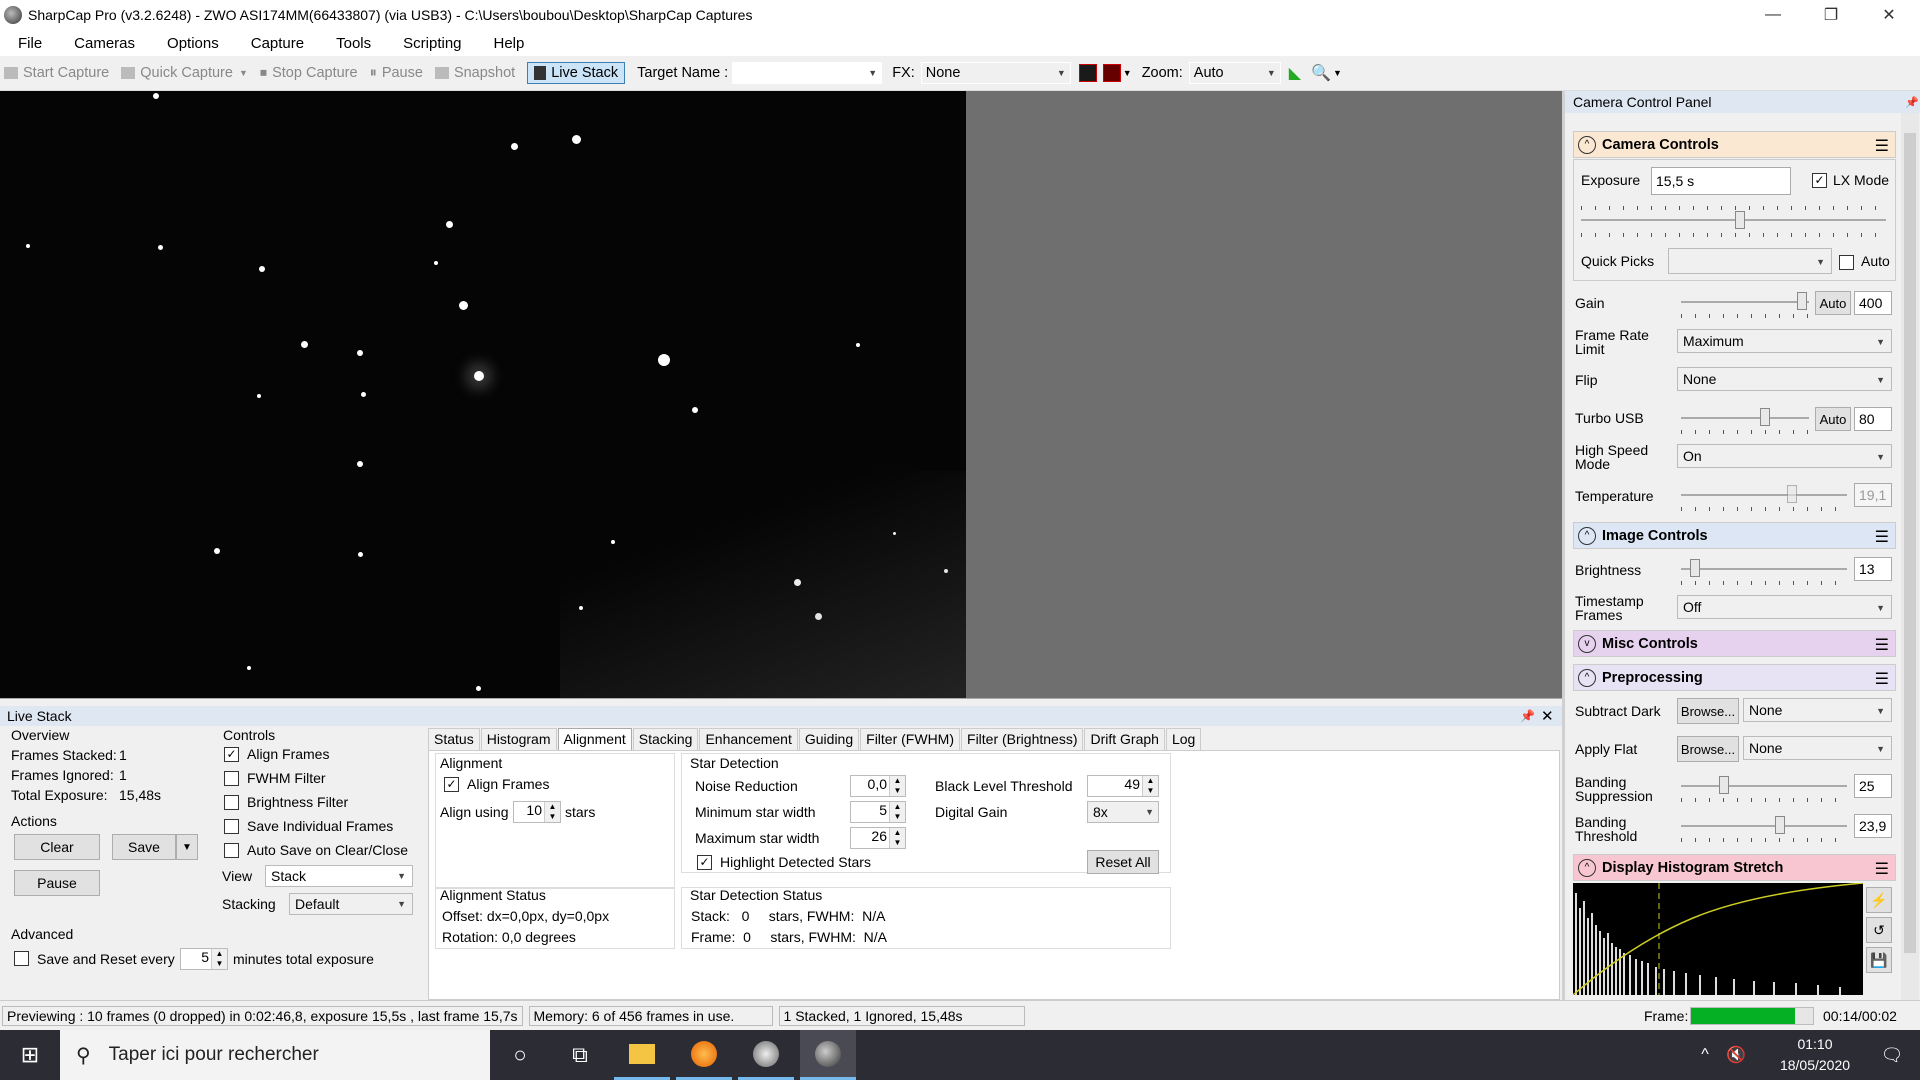  I want to click on menu-file: File, so click(28, 43).